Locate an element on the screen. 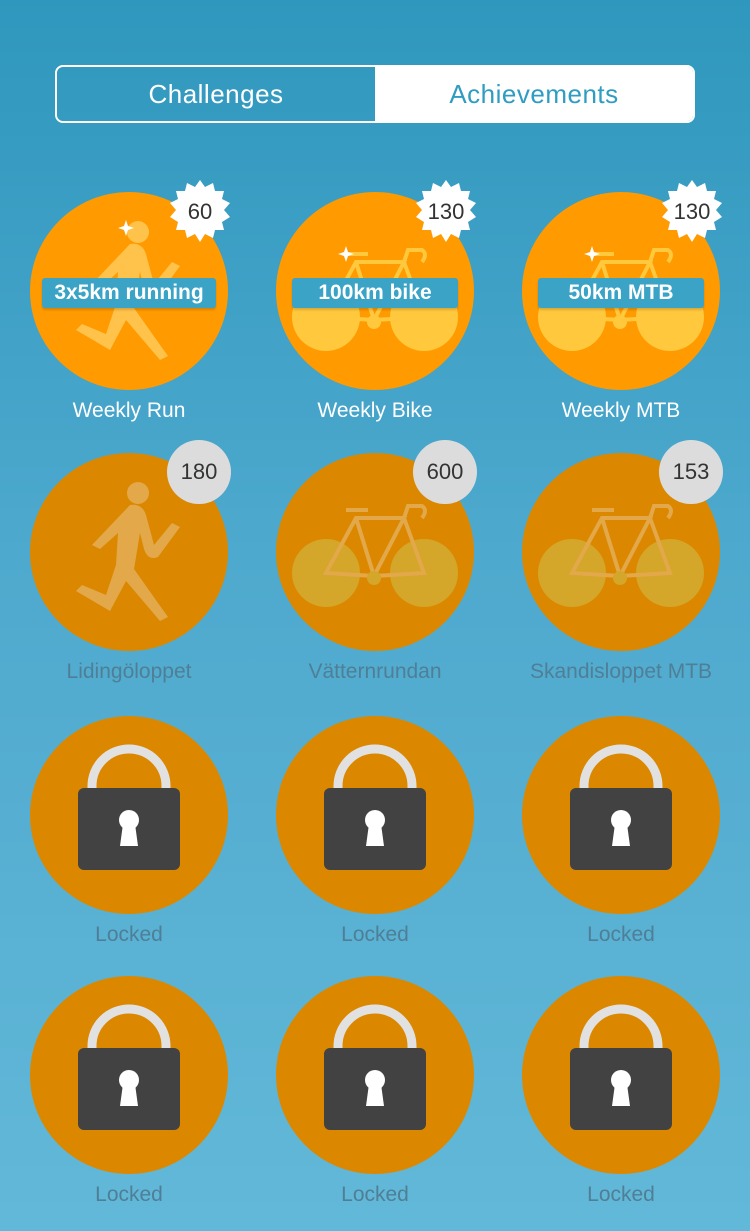 Image resolution: width=750 pixels, height=1231 pixels. points-badge: 180 is located at coordinates (199, 472).